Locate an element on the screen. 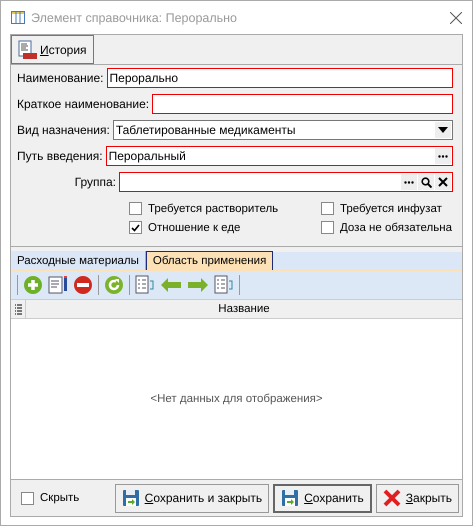 This screenshot has height=526, width=473. edit-icon is located at coordinates (58, 285).